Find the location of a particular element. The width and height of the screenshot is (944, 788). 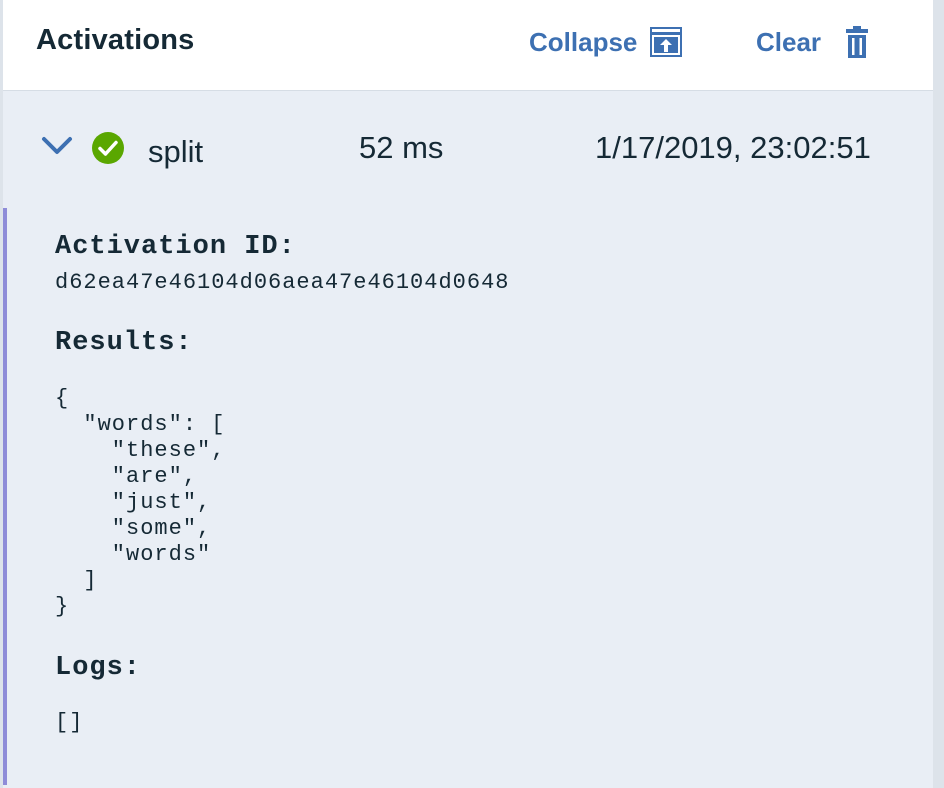

checkmark-circle-icon is located at coordinates (108, 150).